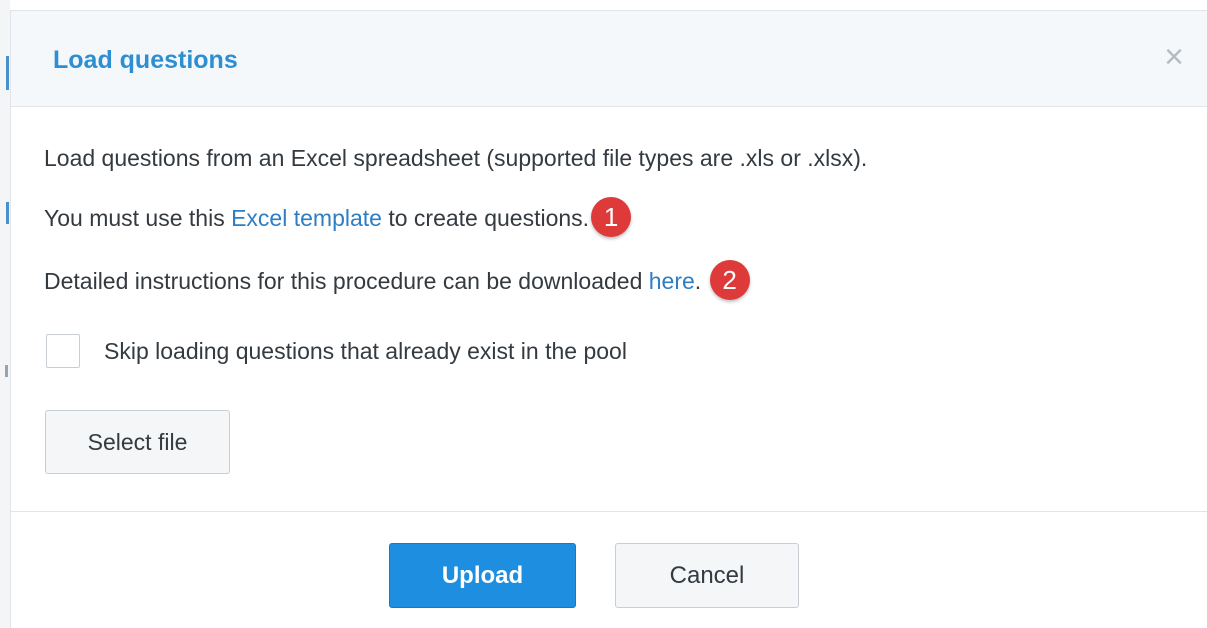 The image size is (1207, 628). What do you see at coordinates (672, 281) in the screenshot?
I see `instructions-download-link: here` at bounding box center [672, 281].